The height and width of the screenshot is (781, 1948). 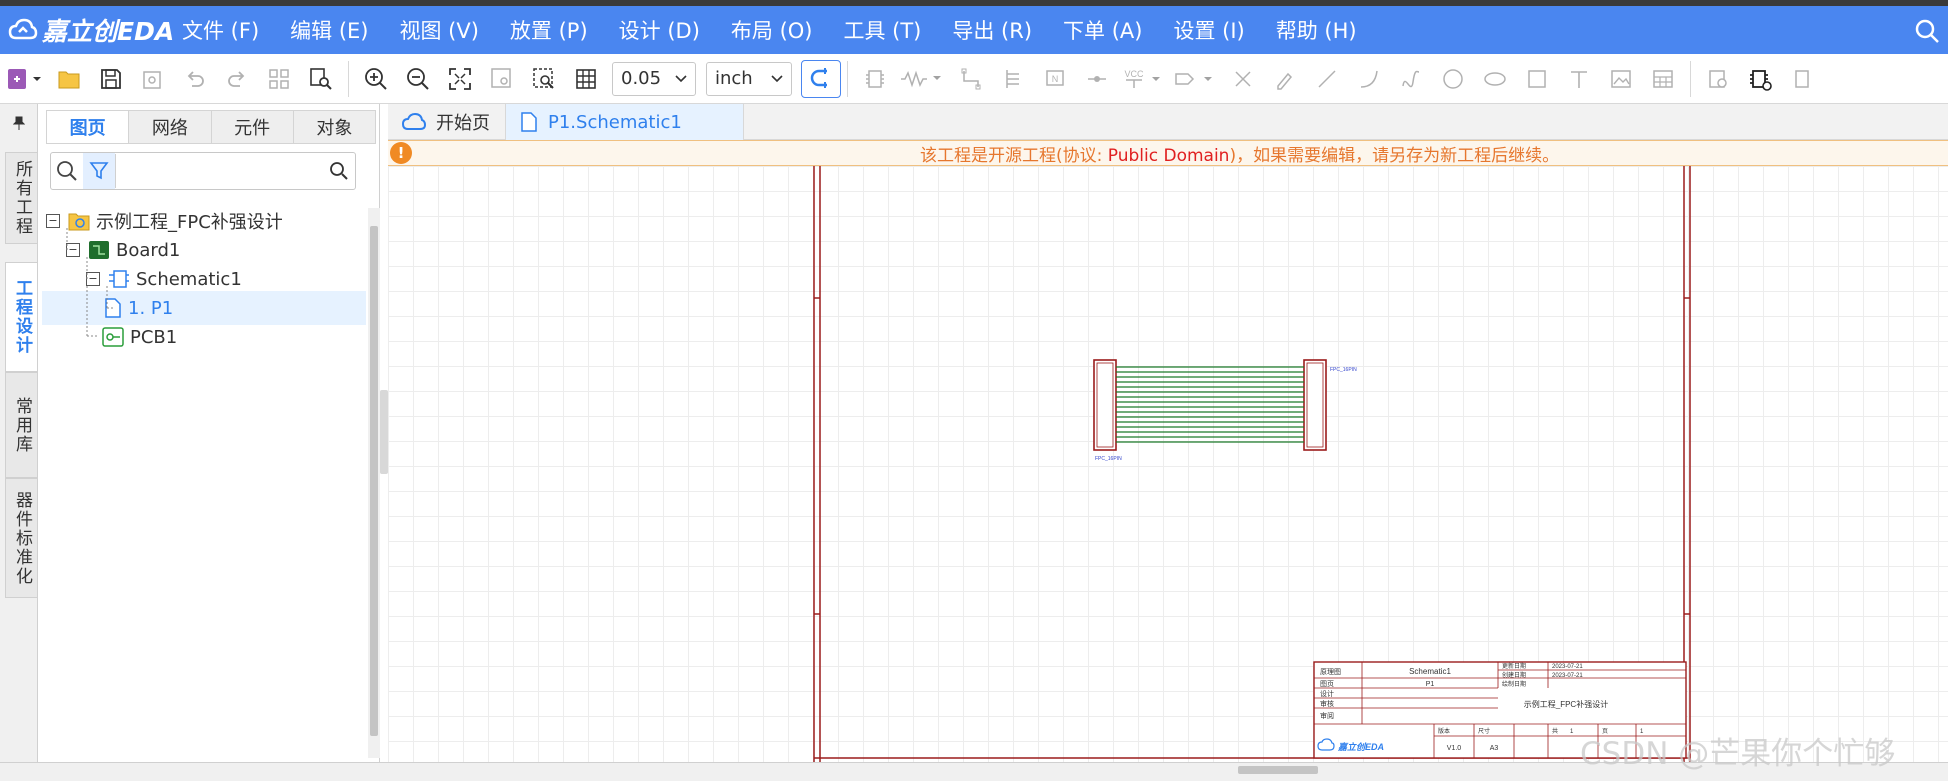 What do you see at coordinates (279, 79) in the screenshot?
I see `arrange-button` at bounding box center [279, 79].